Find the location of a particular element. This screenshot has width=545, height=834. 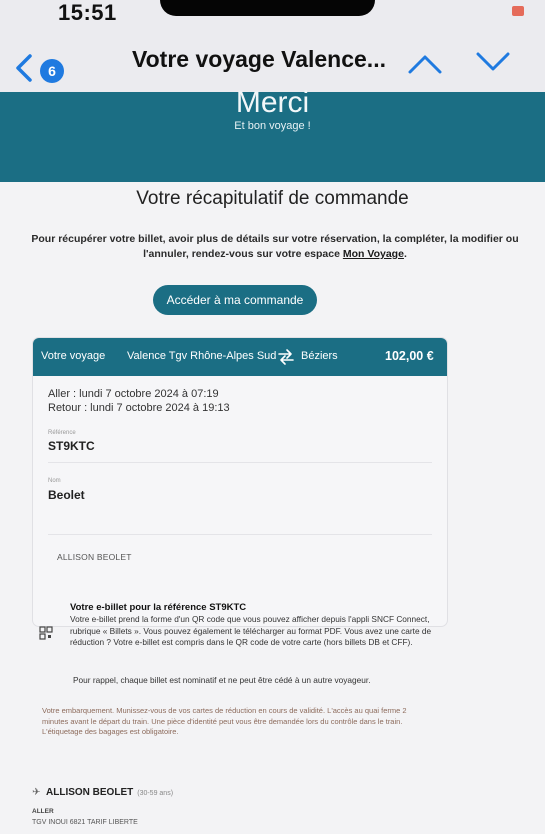

trip-price: 102,00 € is located at coordinates (409, 356).